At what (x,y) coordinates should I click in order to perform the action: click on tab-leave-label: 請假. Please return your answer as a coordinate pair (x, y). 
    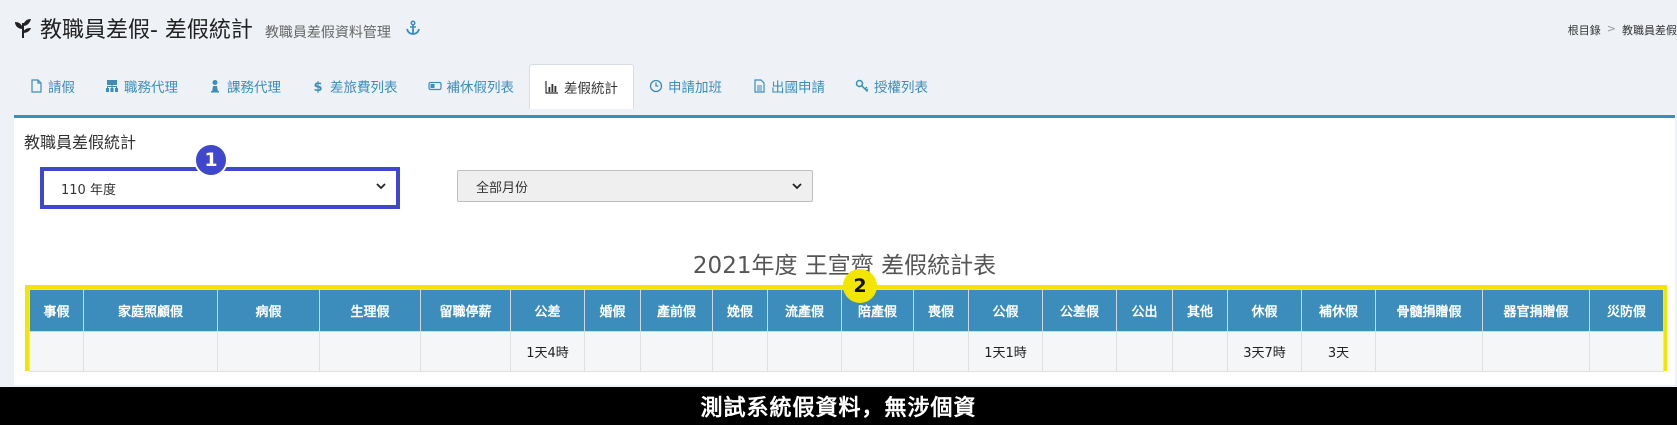
    Looking at the image, I should click on (61, 88).